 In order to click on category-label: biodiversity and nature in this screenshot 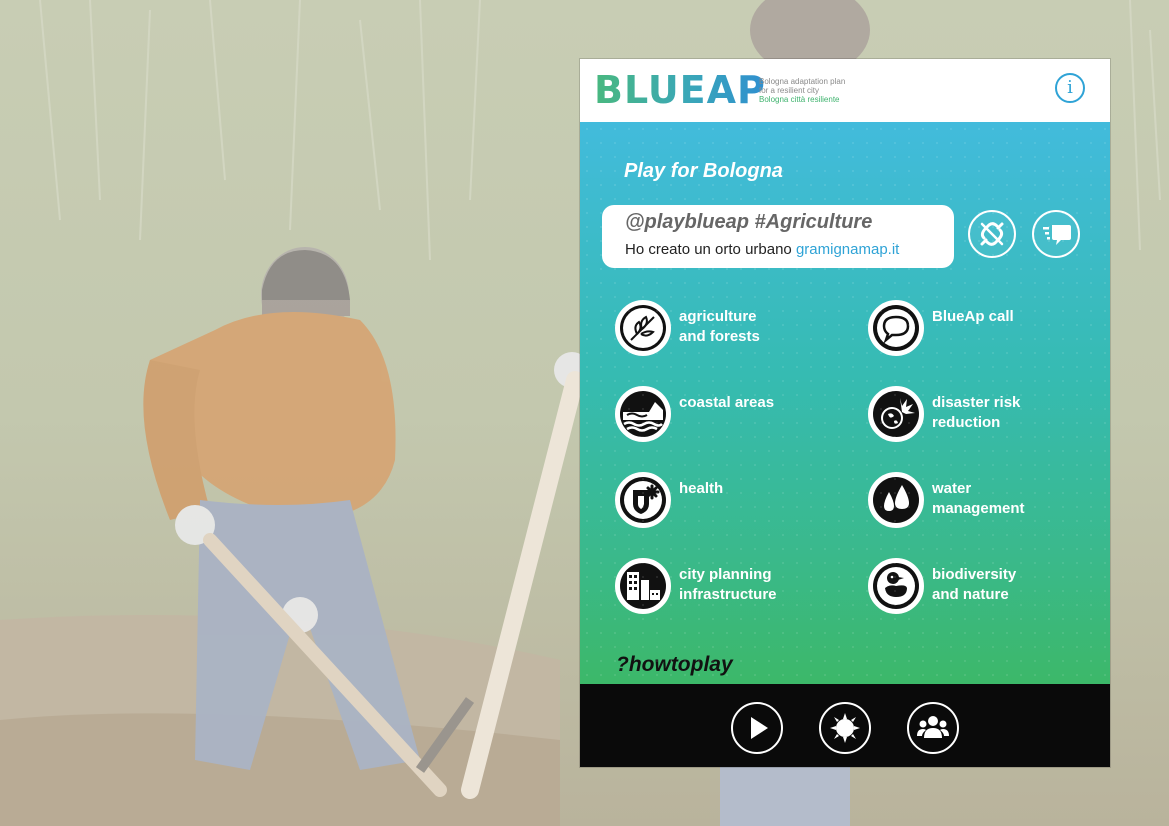, I will do `click(992, 585)`.